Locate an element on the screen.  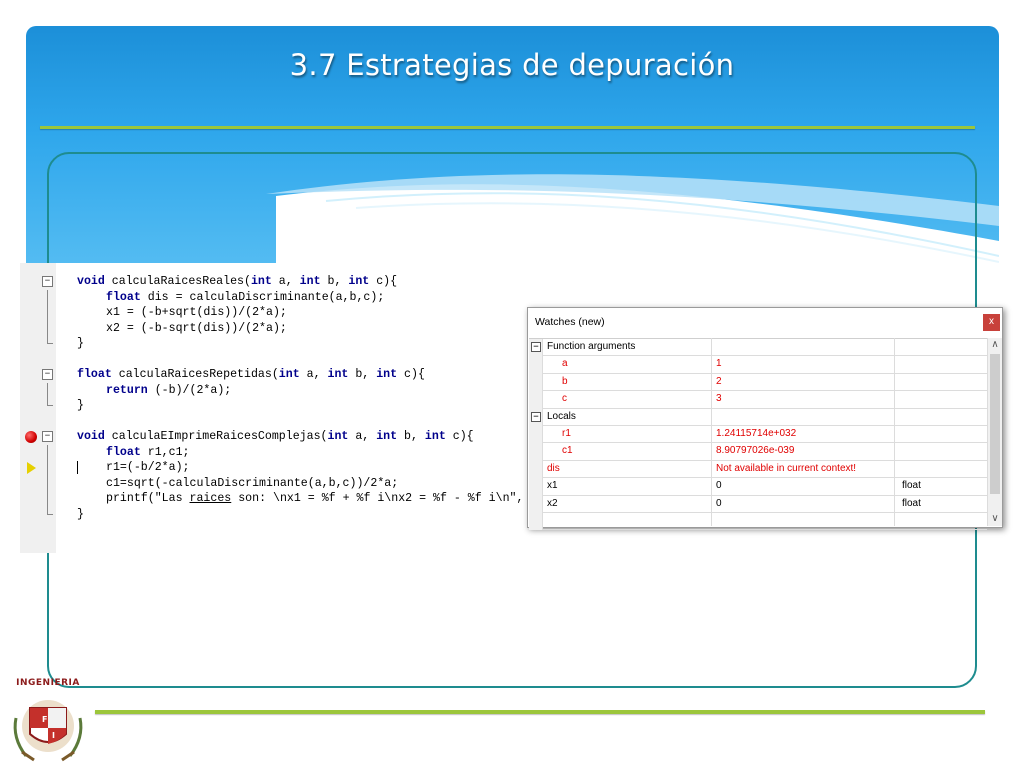
watch-name: x2 is located at coordinates (552, 503).